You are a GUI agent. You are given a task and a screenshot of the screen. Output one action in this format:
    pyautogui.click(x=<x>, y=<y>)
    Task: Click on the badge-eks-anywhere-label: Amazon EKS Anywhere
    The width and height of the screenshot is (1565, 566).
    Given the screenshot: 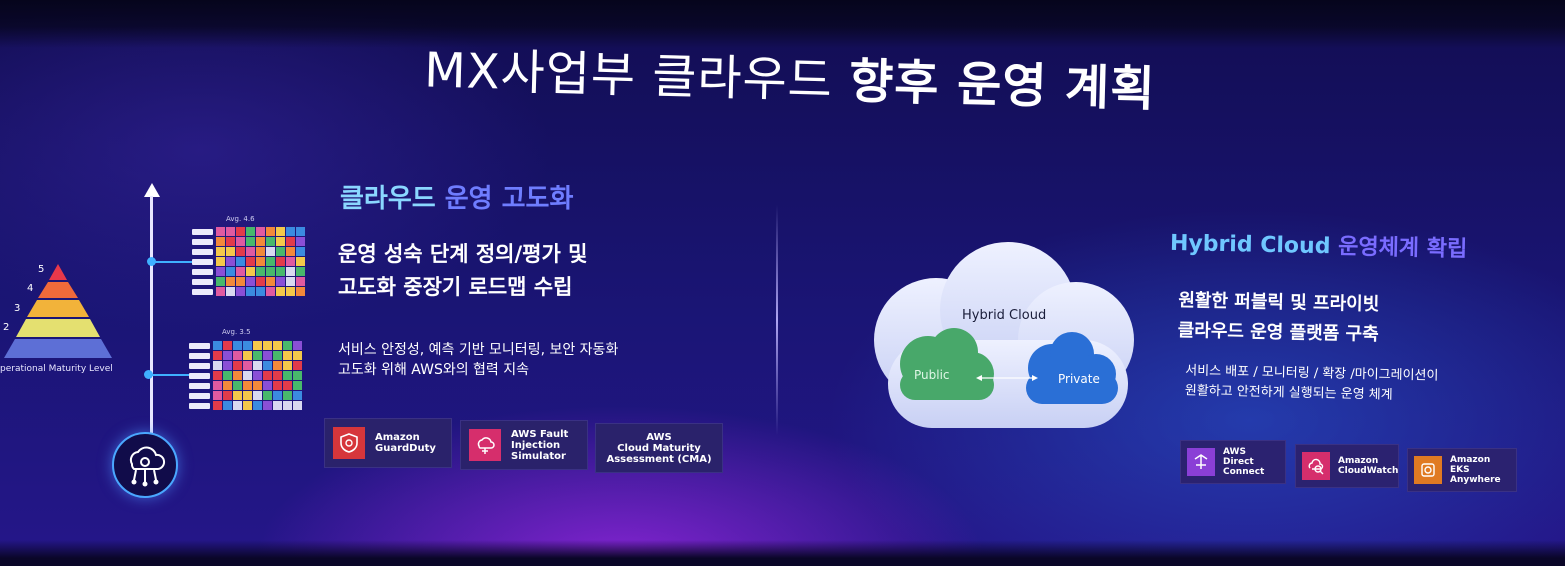 What is the action you would take?
    pyautogui.click(x=1475, y=470)
    